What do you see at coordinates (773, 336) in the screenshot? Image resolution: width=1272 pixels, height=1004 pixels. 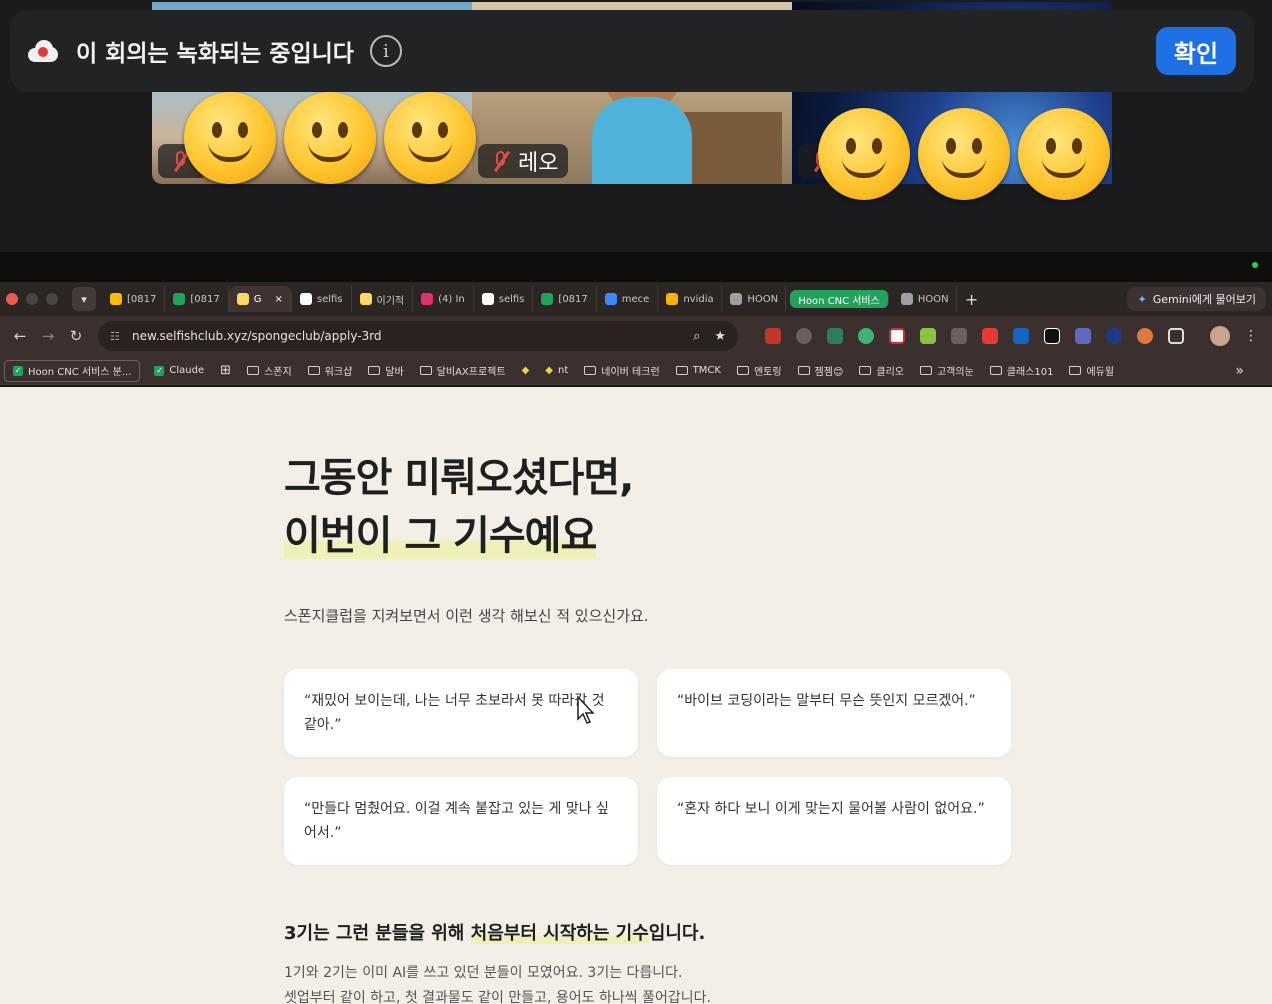 I see `extension-s-icon` at bounding box center [773, 336].